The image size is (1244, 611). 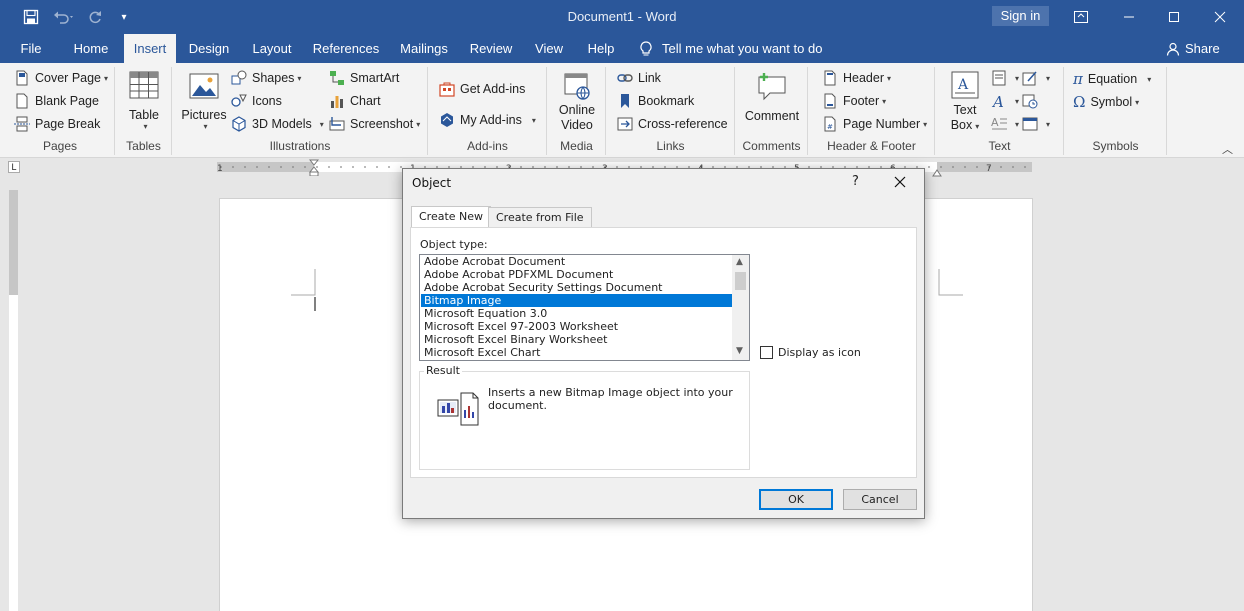 What do you see at coordinates (204, 86) in the screenshot?
I see `pictures-icon` at bounding box center [204, 86].